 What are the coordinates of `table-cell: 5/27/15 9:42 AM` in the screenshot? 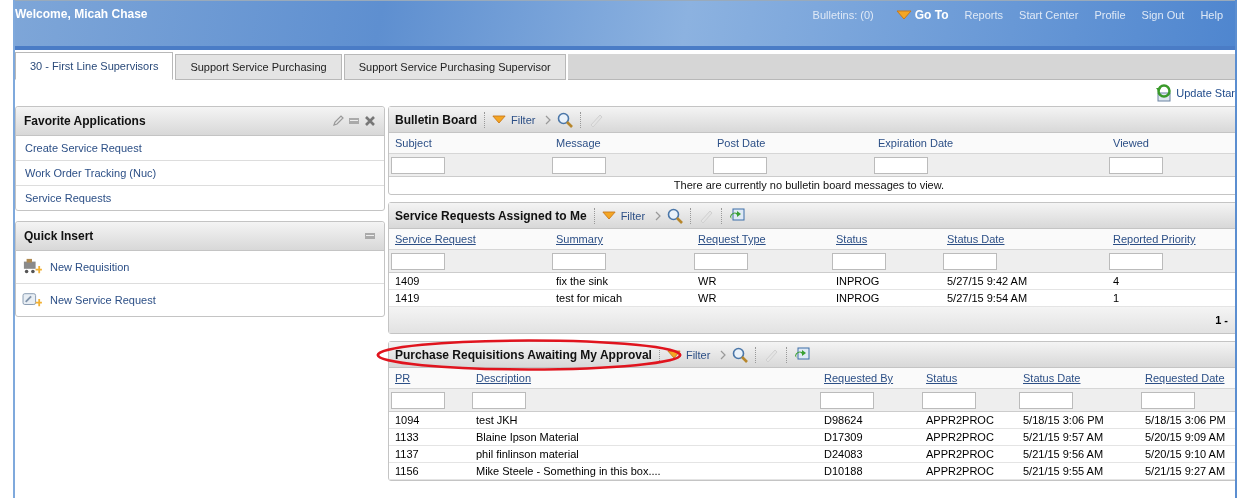 It's located at (987, 281).